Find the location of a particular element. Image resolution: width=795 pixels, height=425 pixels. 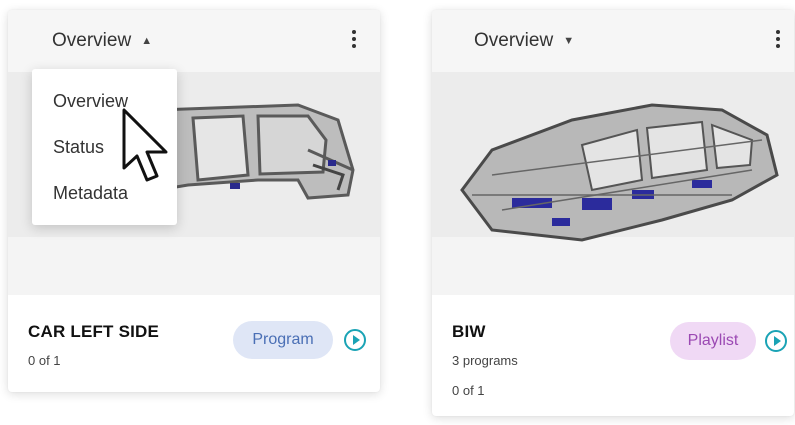

type-badge-program: Program is located at coordinates (283, 340).